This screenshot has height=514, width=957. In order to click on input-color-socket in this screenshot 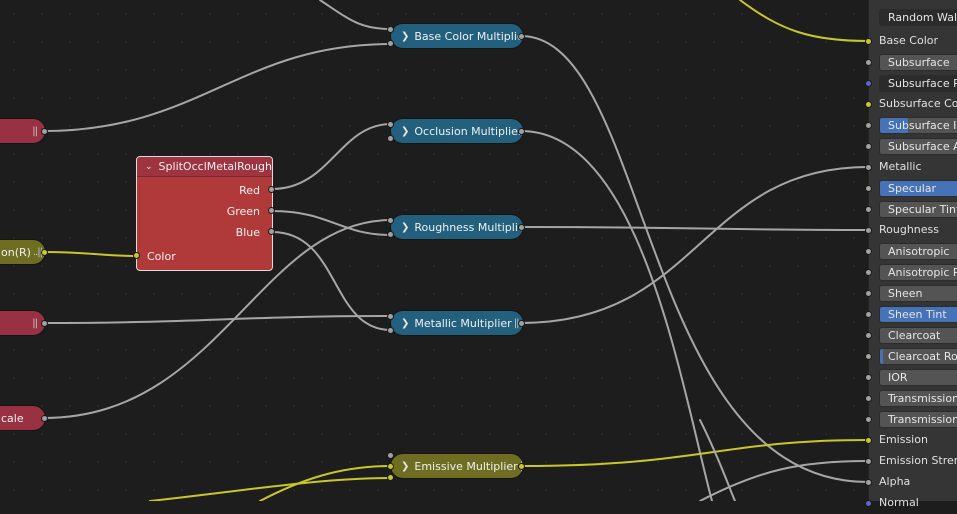, I will do `click(136, 255)`.